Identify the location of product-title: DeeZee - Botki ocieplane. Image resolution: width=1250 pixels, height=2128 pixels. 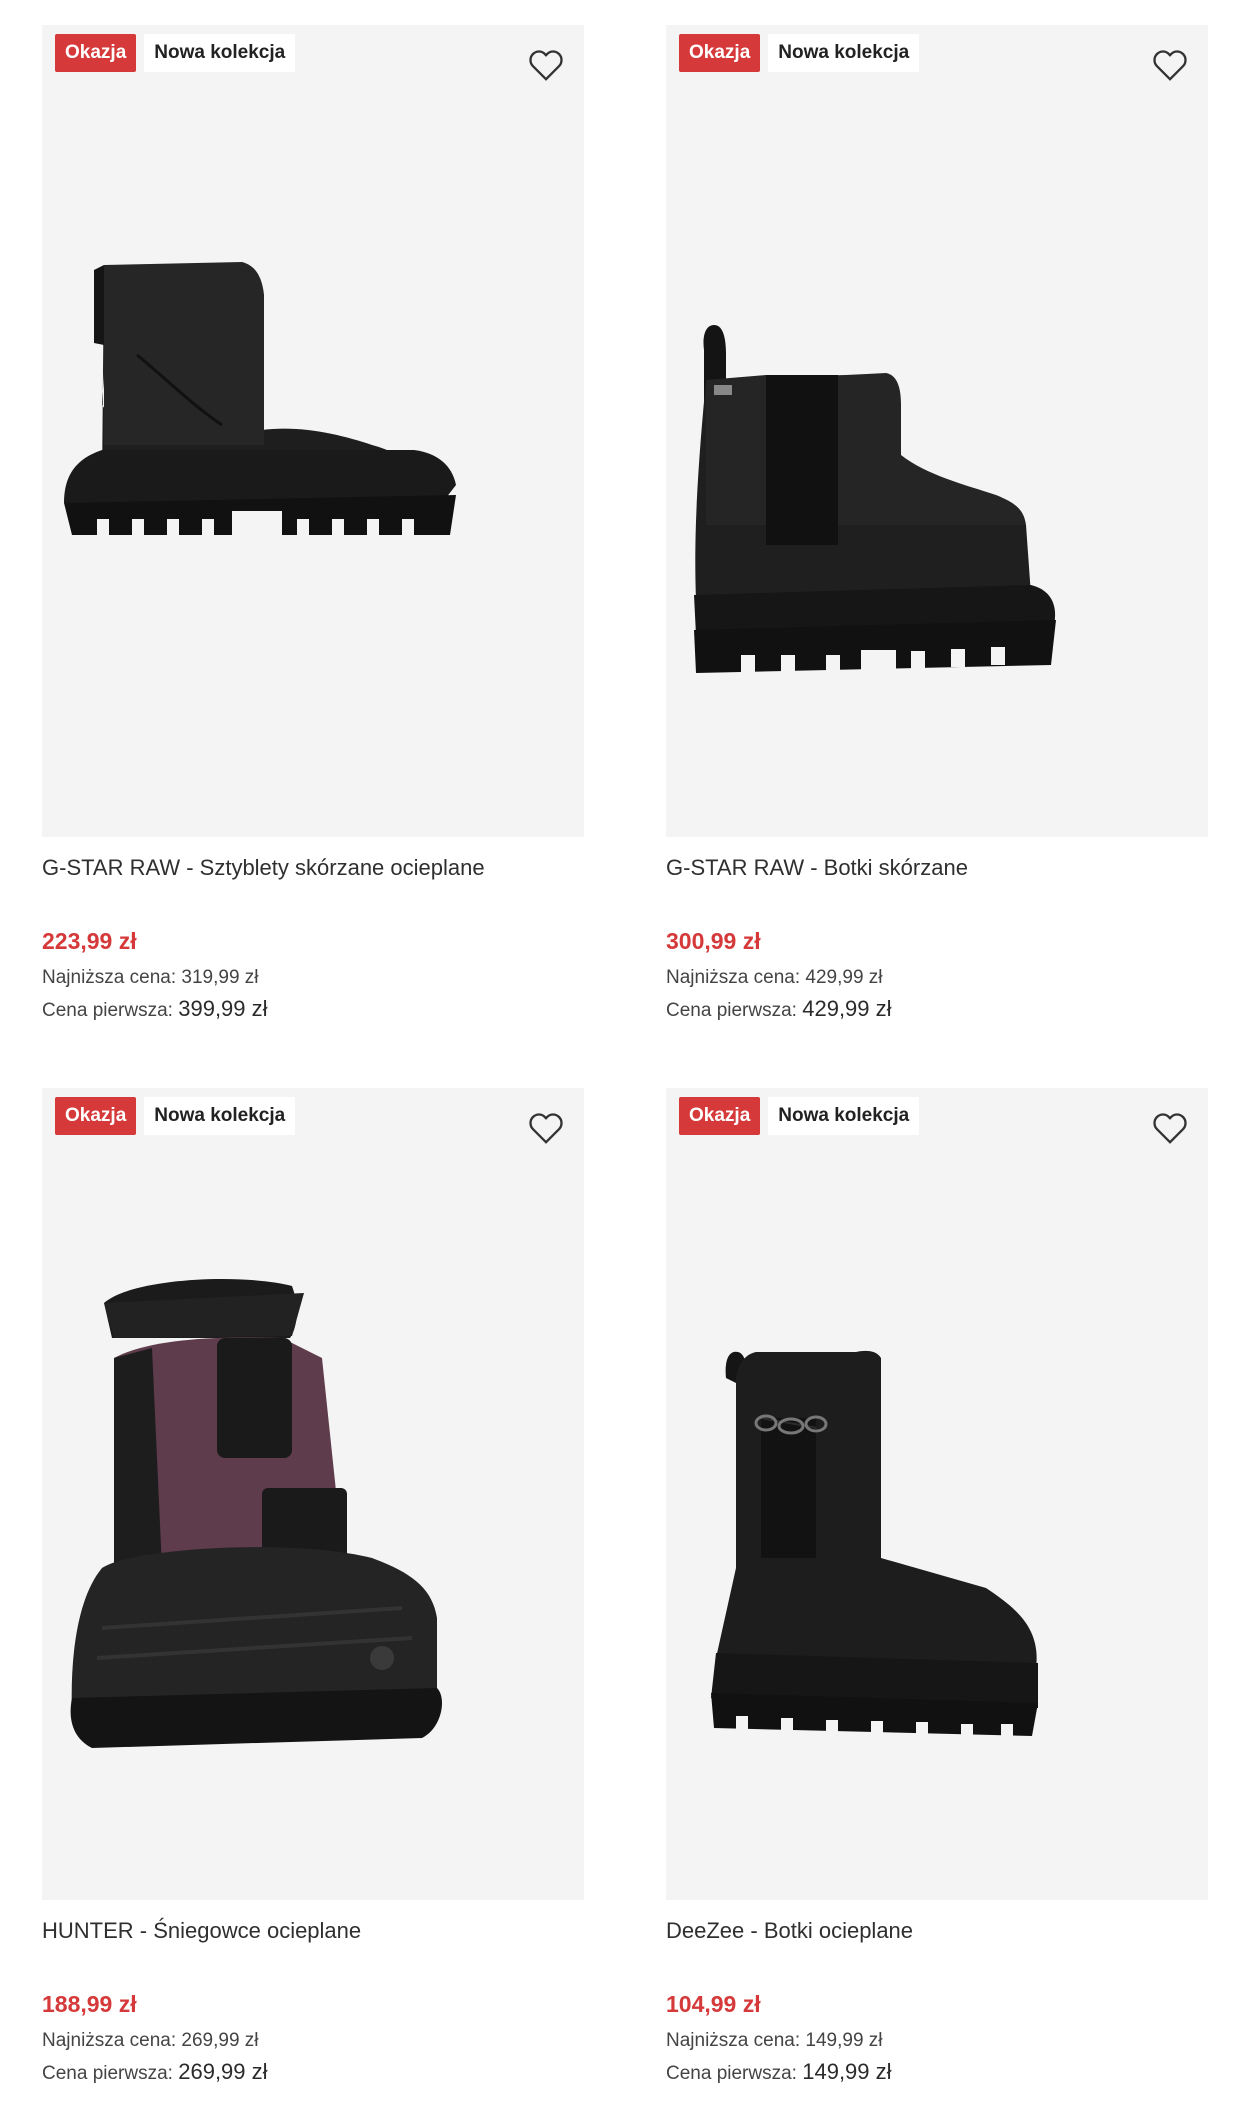
(789, 1931).